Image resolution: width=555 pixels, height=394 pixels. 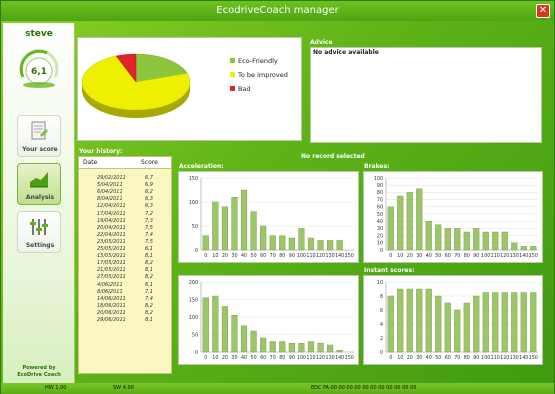 I want to click on history-score: 6,7, so click(x=149, y=178).